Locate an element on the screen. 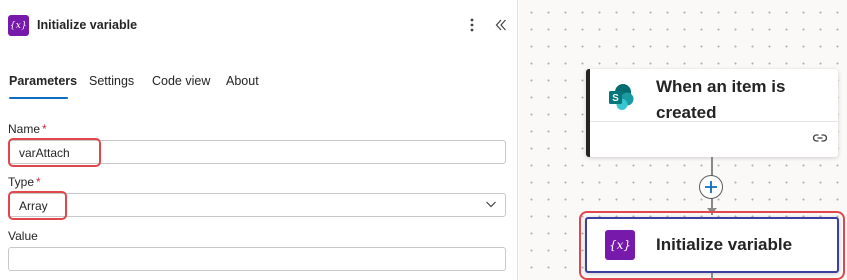 The image size is (847, 280). name-field-label: Name * is located at coordinates (27, 129).